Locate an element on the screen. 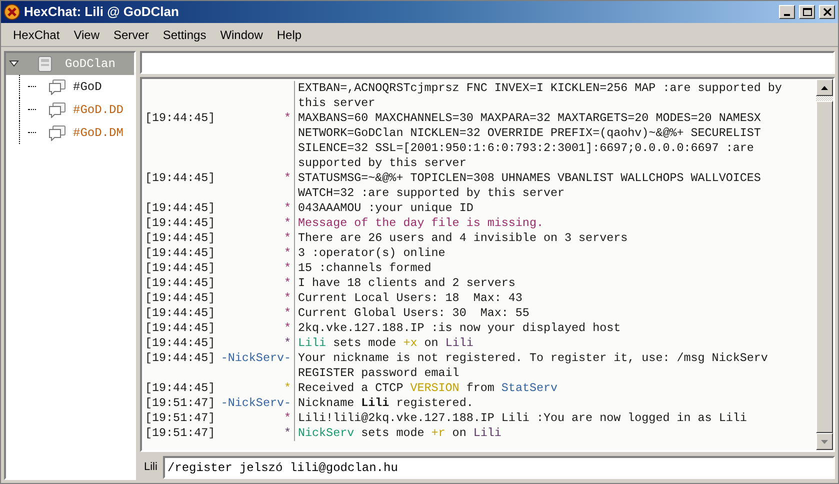  menu-item: View is located at coordinates (86, 35).